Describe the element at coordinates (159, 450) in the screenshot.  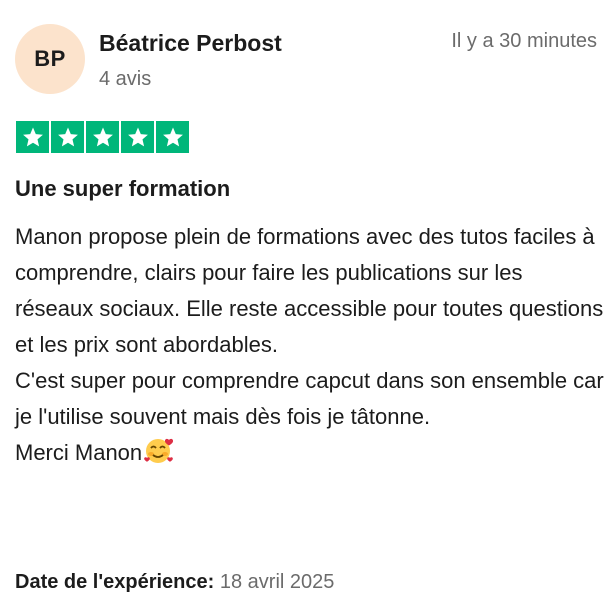
I see `smiling-face-with-hearts-icon` at that location.